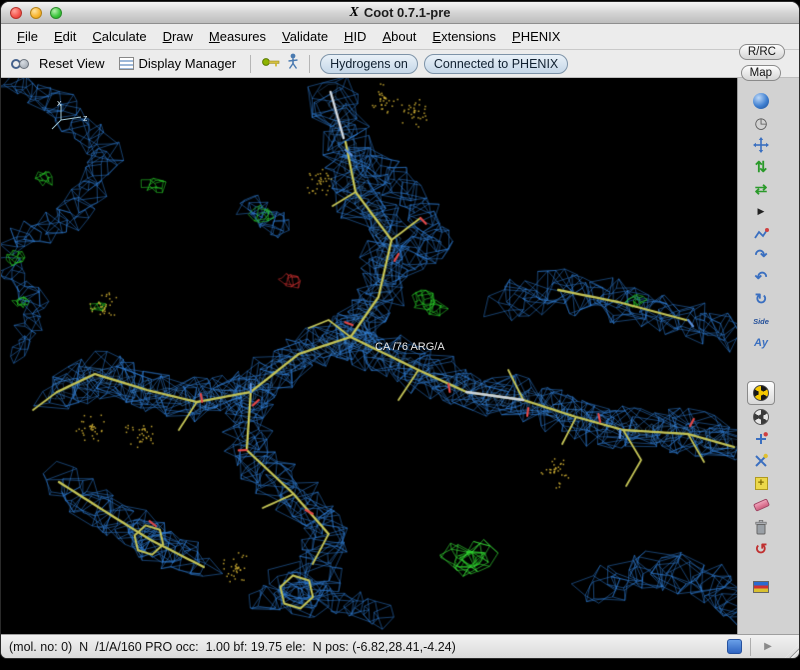 Image resolution: width=800 pixels, height=670 pixels. Describe the element at coordinates (761, 211) in the screenshot. I see `play-icon: ▶` at that location.